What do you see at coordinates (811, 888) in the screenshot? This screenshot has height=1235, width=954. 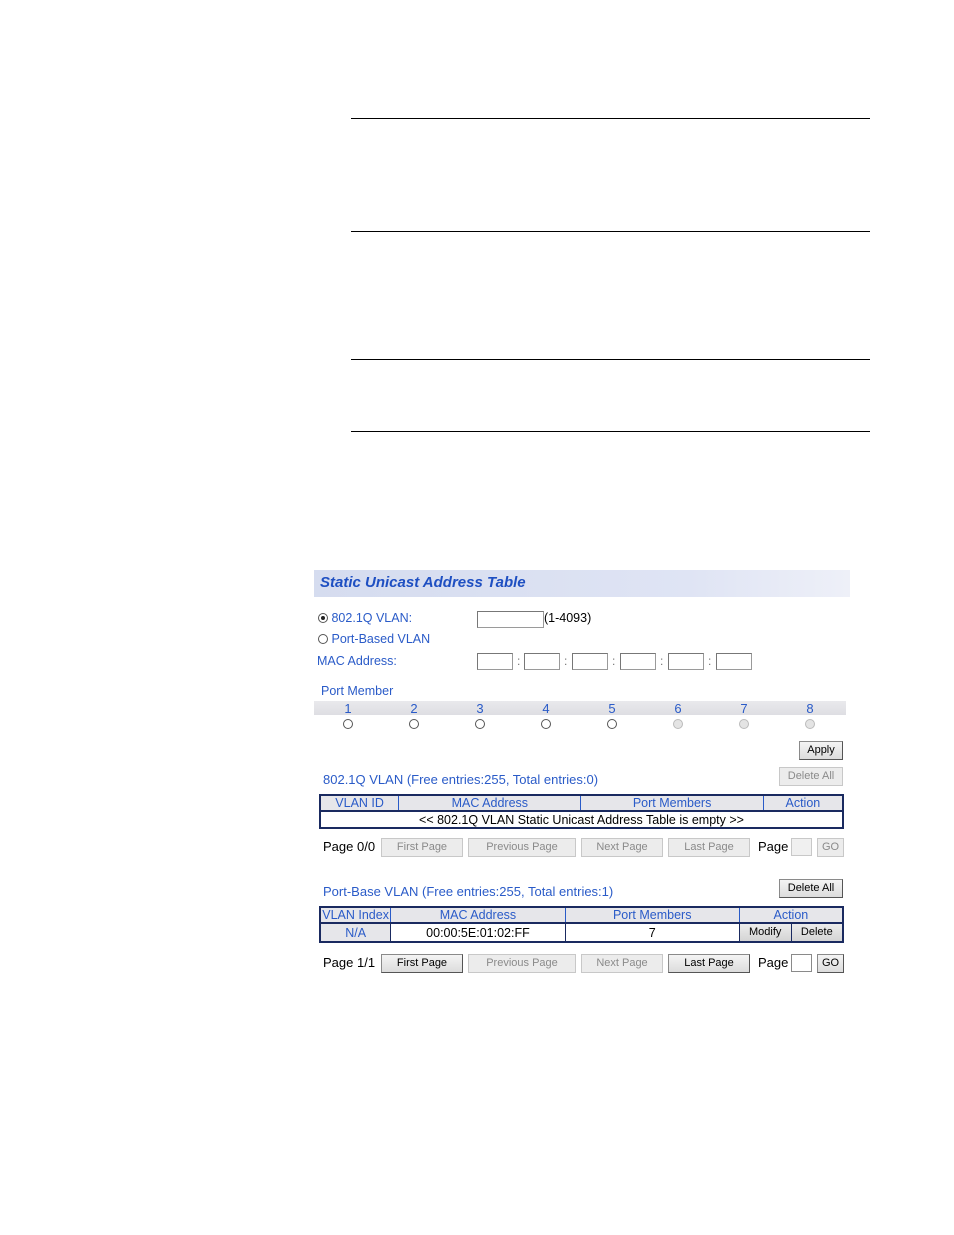 I see `port-delete-all-button: Delete All` at bounding box center [811, 888].